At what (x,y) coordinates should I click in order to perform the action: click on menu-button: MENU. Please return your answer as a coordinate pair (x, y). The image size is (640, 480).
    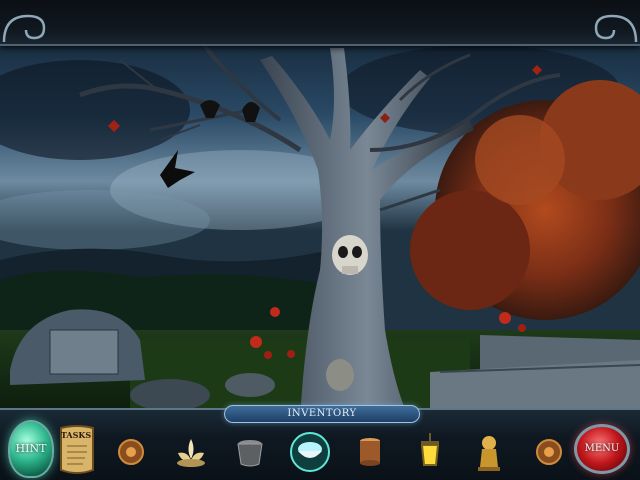
    Looking at the image, I should click on (602, 449).